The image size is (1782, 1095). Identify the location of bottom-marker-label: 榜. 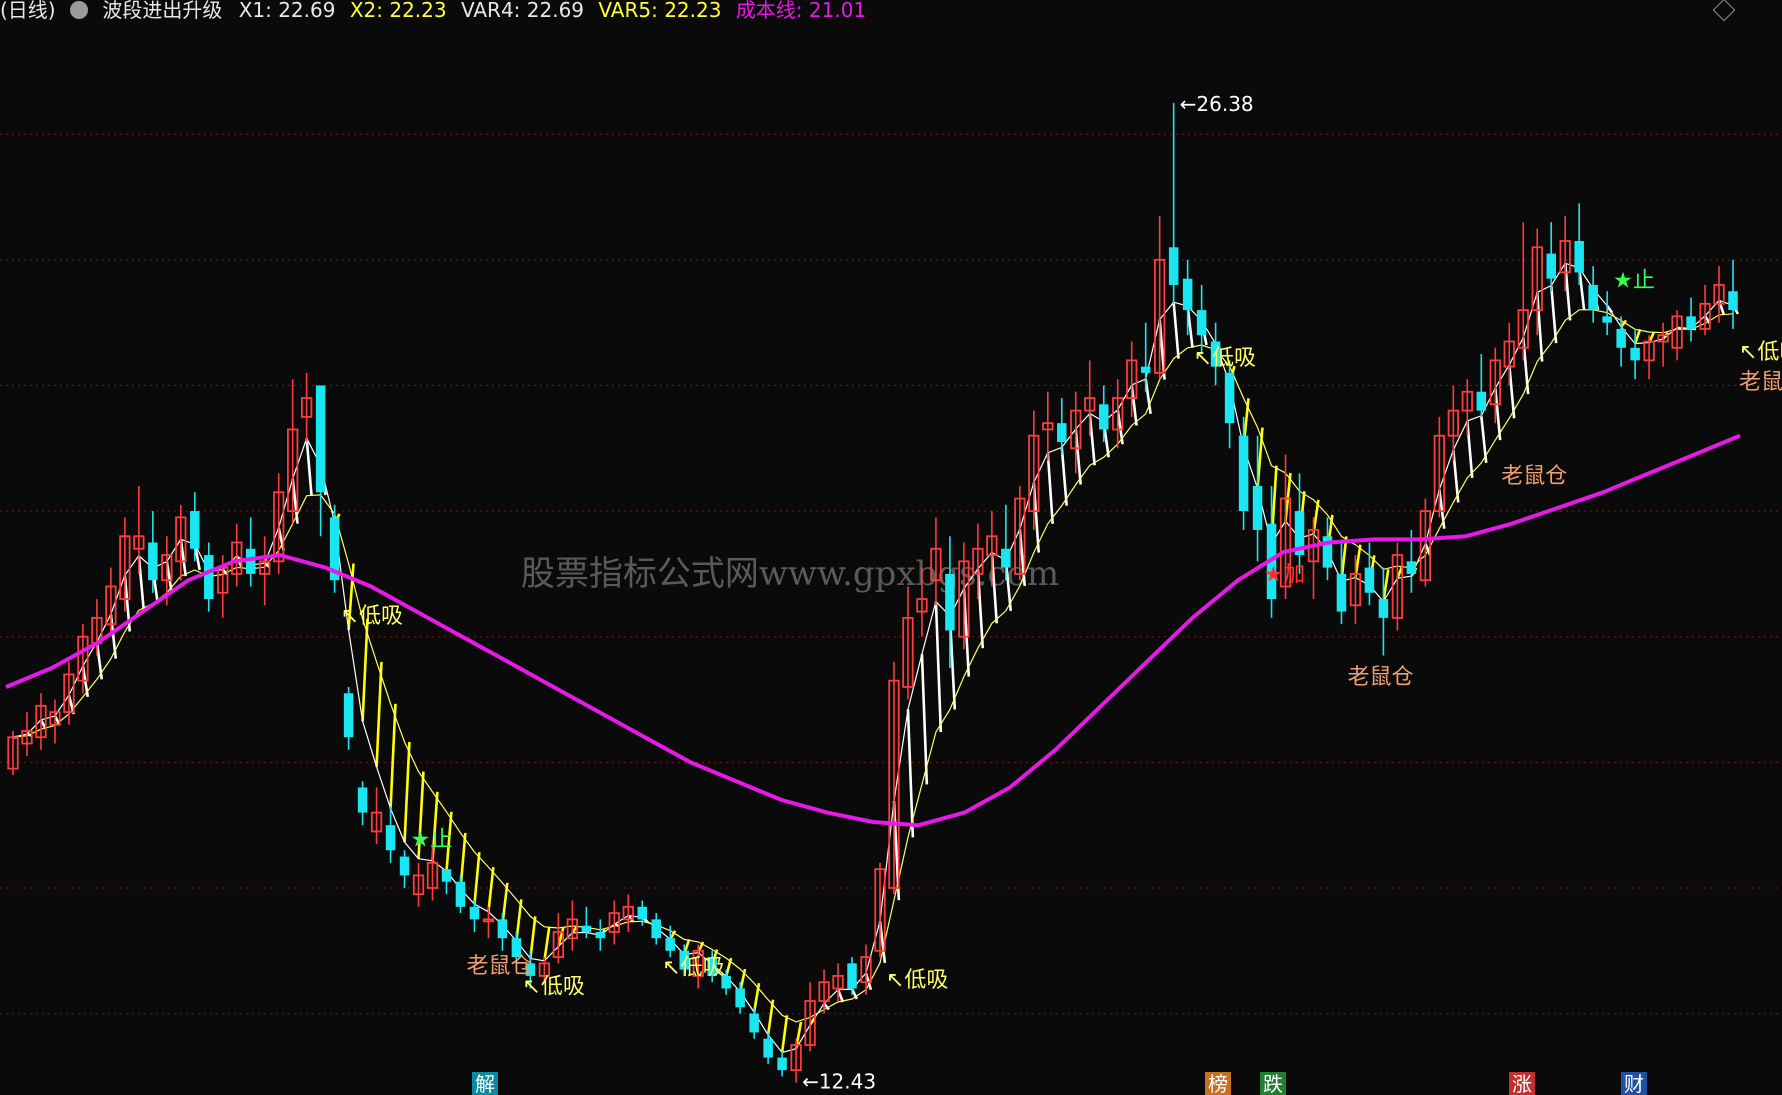
(1218, 1083).